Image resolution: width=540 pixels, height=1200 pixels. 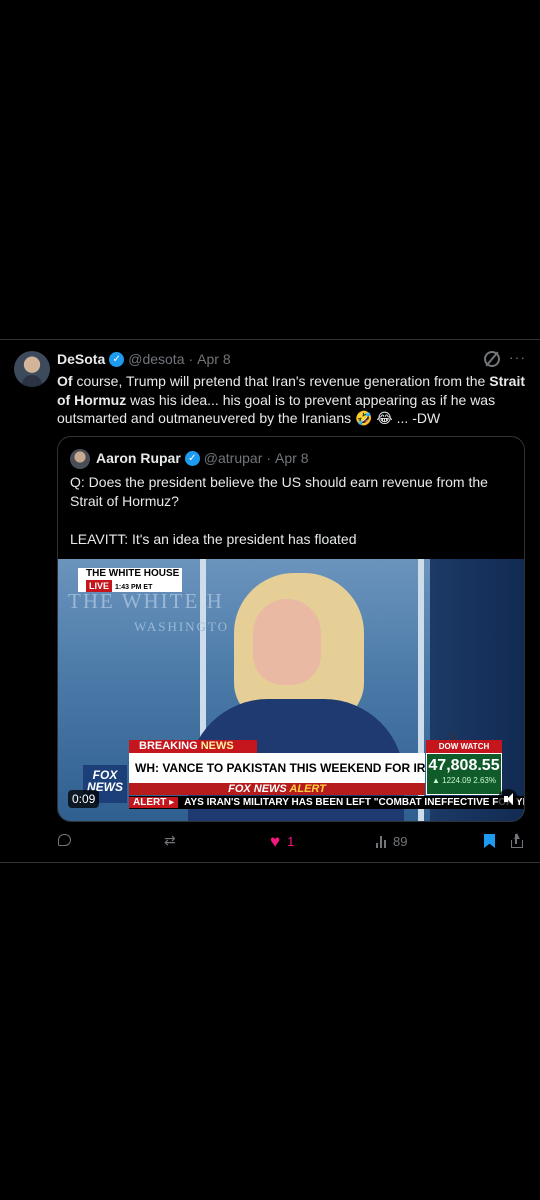 I want to click on white-house-label: THE WHITE HOUSE, so click(x=133, y=573).